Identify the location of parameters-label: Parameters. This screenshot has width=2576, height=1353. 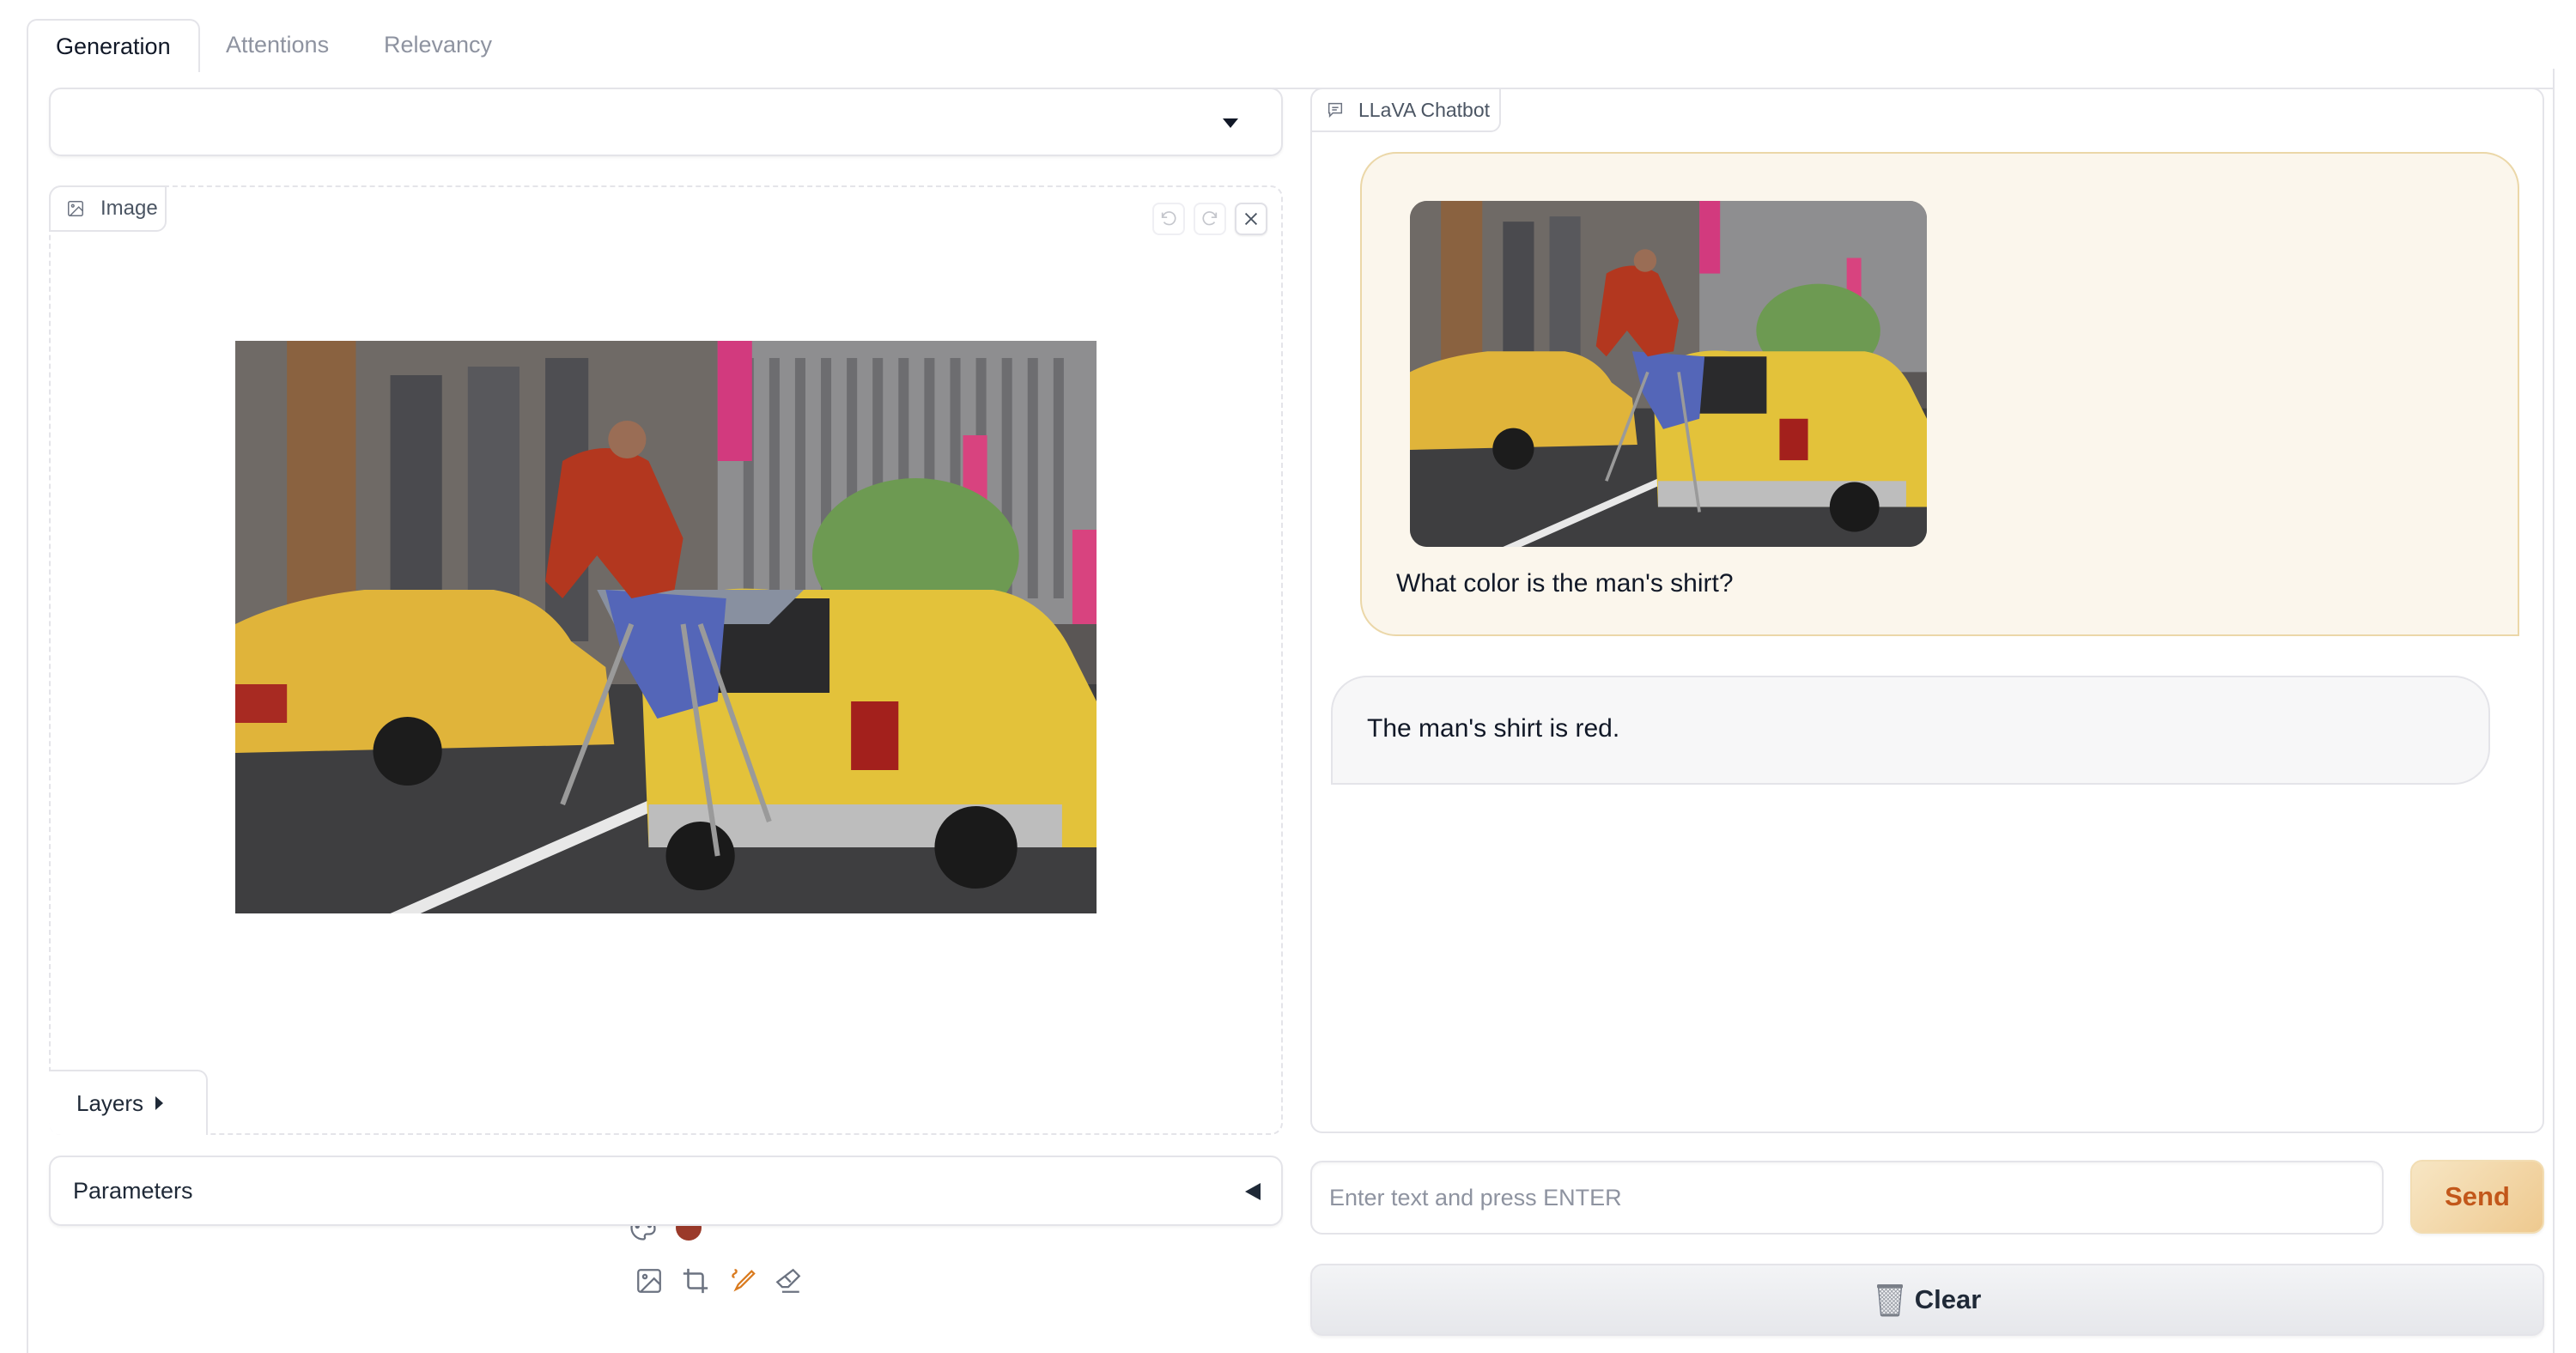
(133, 1191).